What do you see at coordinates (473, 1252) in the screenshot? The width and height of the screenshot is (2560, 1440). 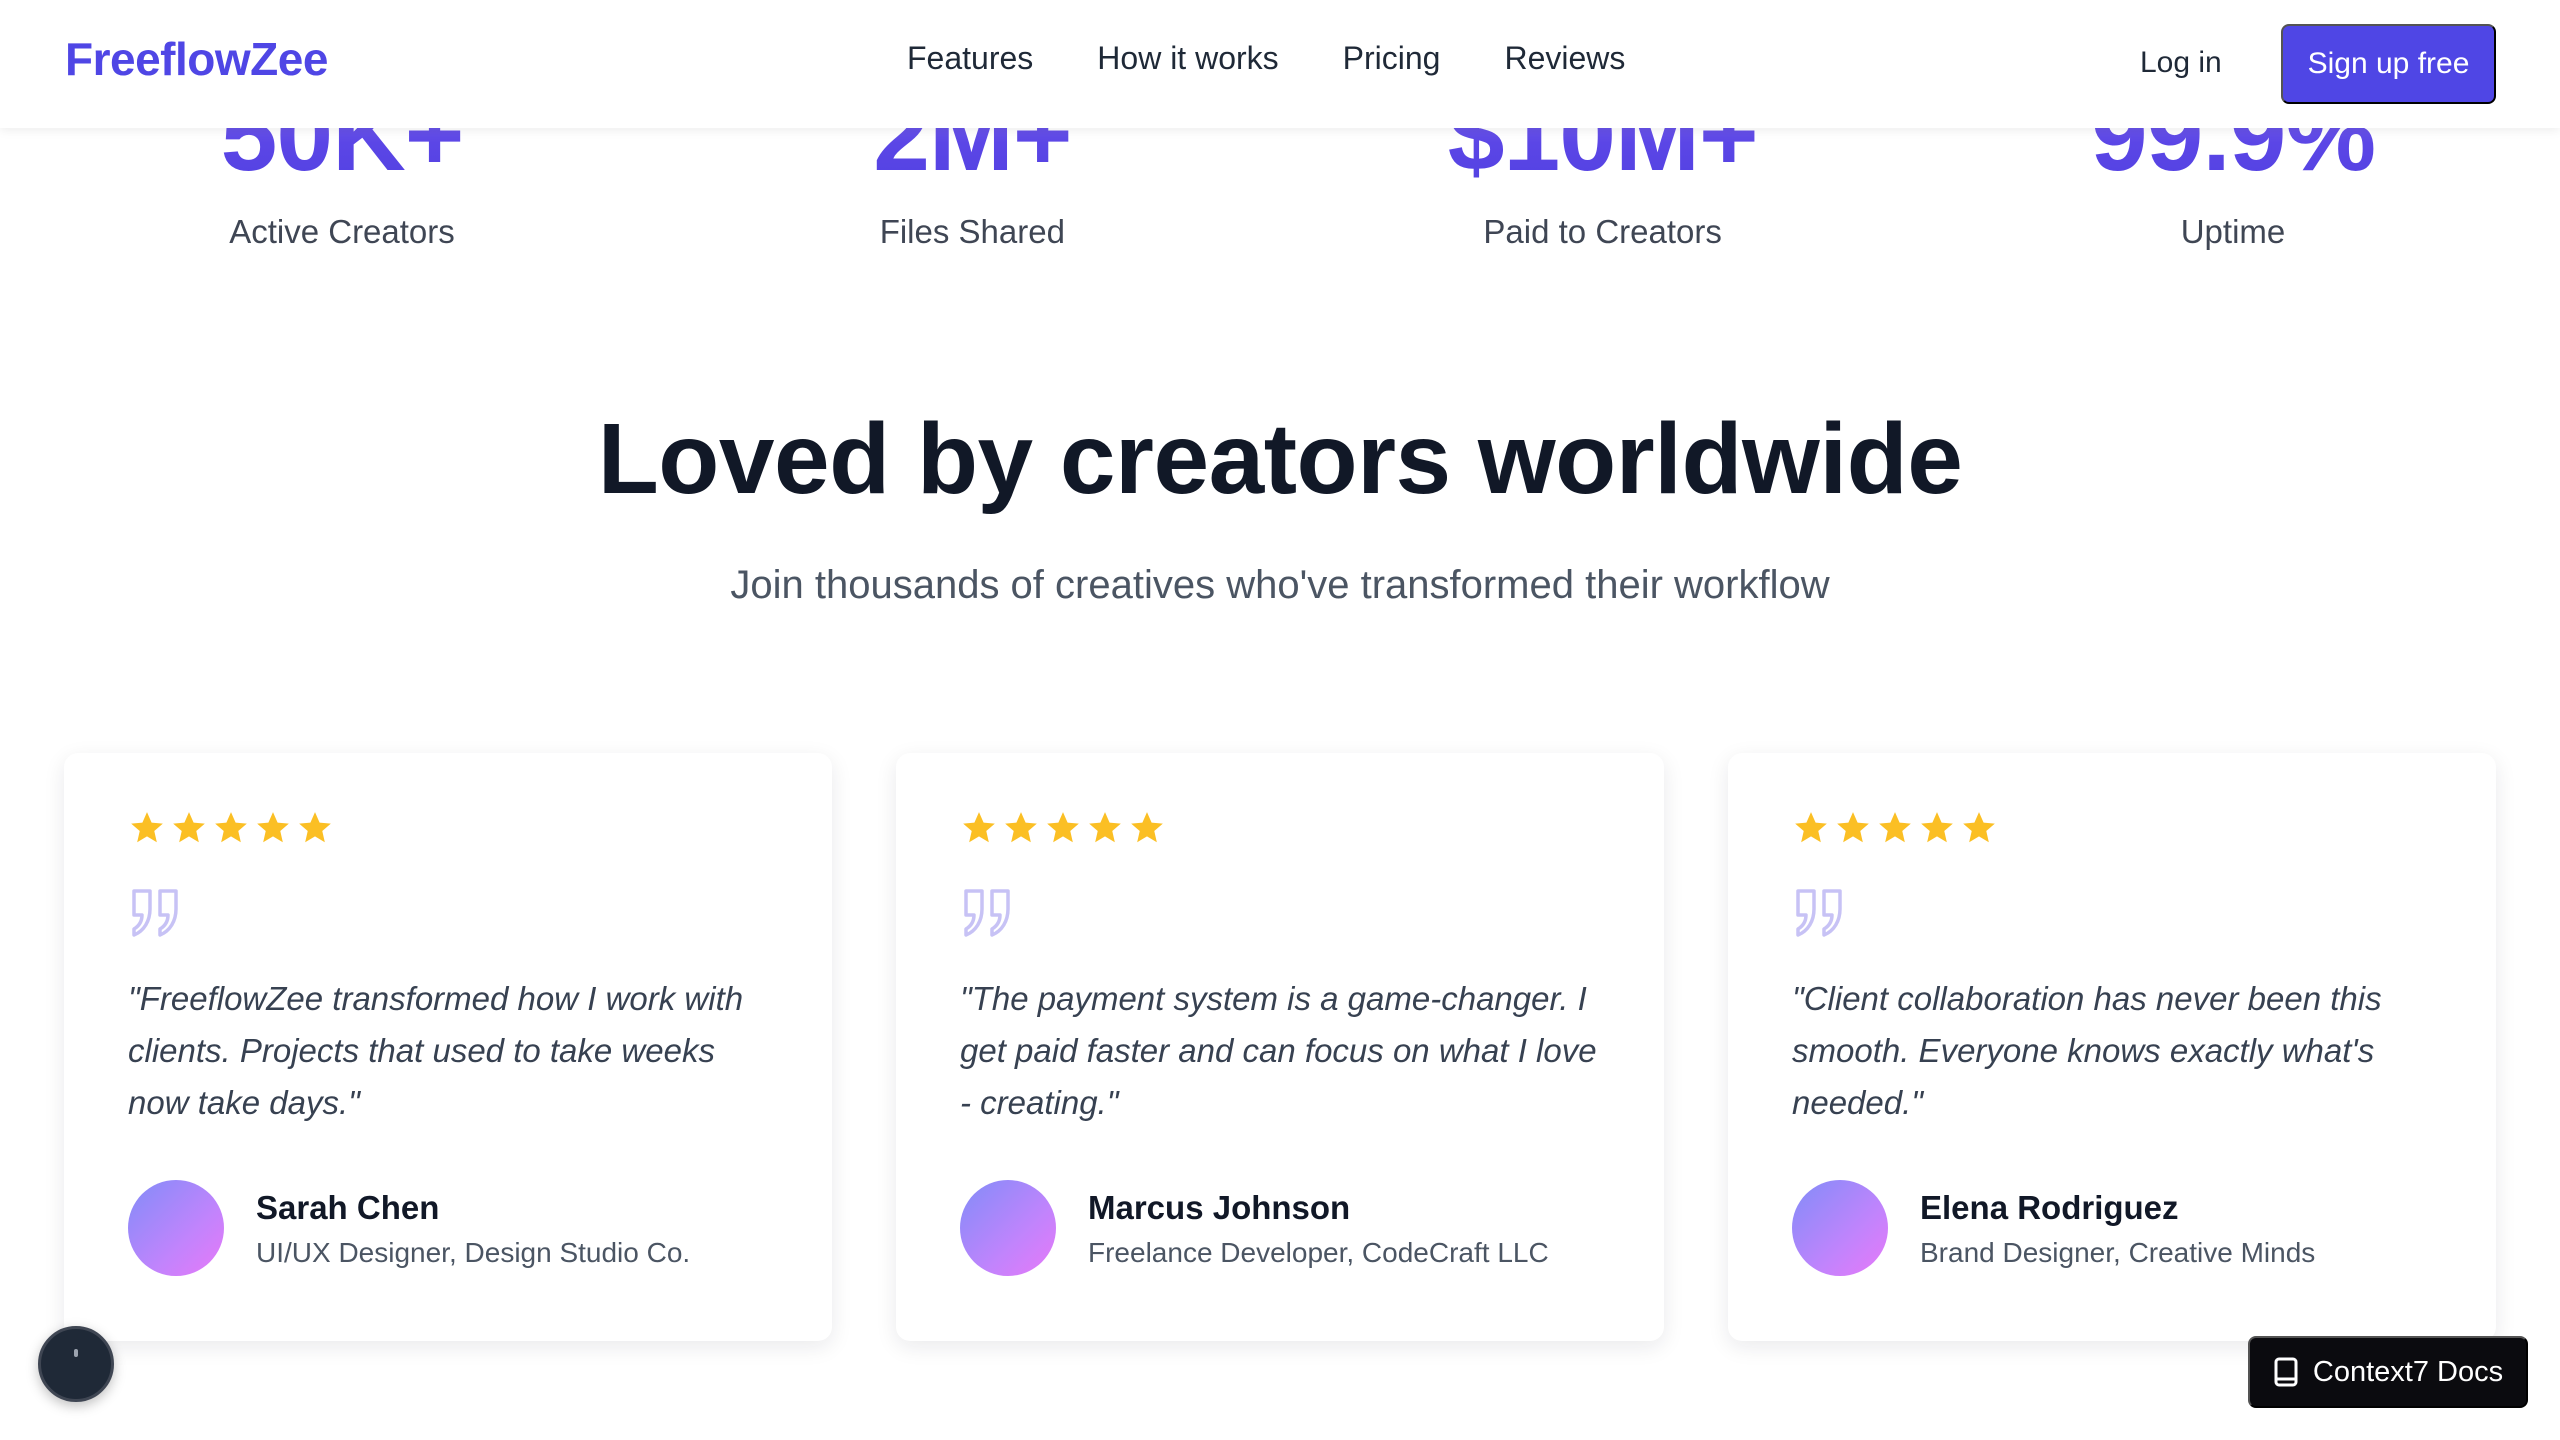 I see `author-role: UI/UX Designer, Design Studio Co.` at bounding box center [473, 1252].